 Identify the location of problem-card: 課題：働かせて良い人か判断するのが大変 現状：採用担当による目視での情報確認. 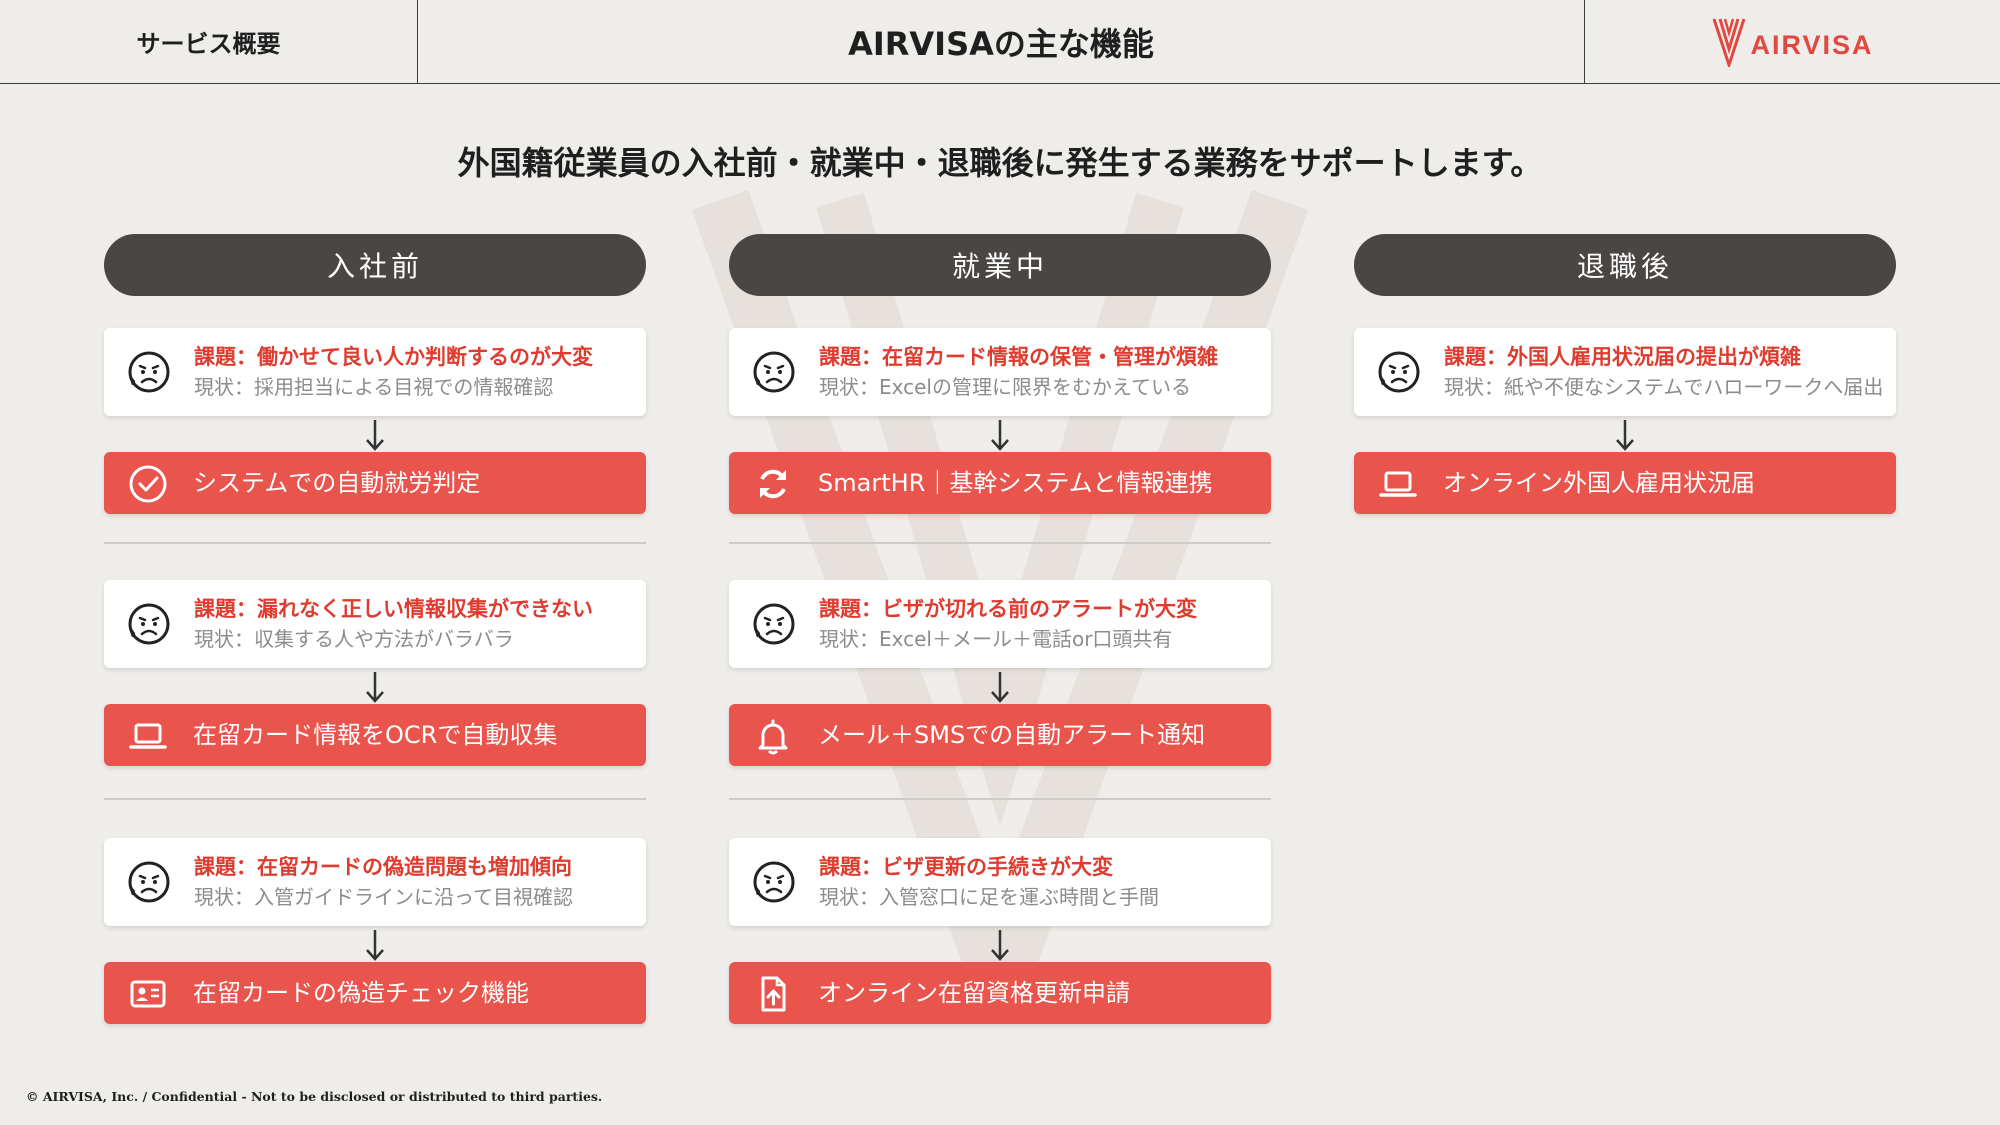
(375, 372).